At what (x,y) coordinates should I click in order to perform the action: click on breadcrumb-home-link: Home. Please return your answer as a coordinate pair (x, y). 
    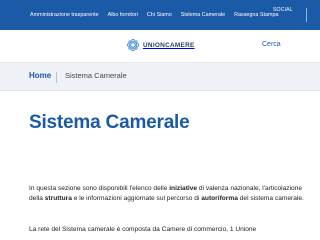
    Looking at the image, I should click on (40, 75).